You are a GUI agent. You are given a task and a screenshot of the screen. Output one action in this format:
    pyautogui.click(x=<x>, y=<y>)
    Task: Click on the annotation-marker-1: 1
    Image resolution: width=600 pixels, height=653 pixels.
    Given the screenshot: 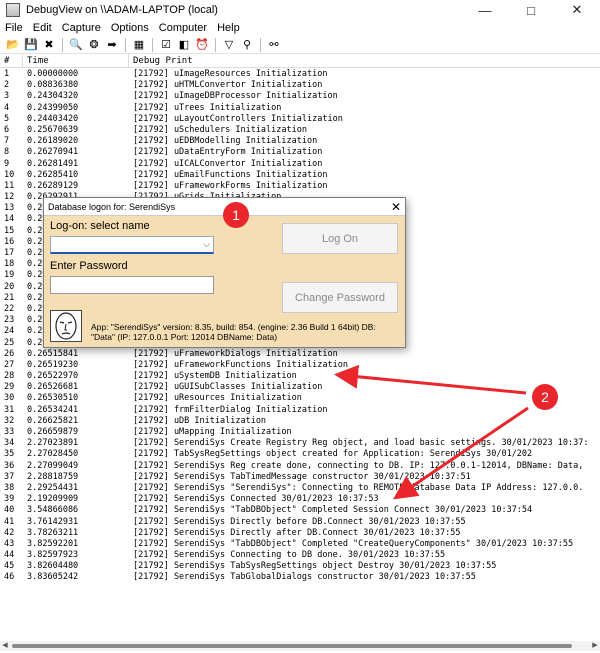 What is the action you would take?
    pyautogui.click(x=236, y=215)
    